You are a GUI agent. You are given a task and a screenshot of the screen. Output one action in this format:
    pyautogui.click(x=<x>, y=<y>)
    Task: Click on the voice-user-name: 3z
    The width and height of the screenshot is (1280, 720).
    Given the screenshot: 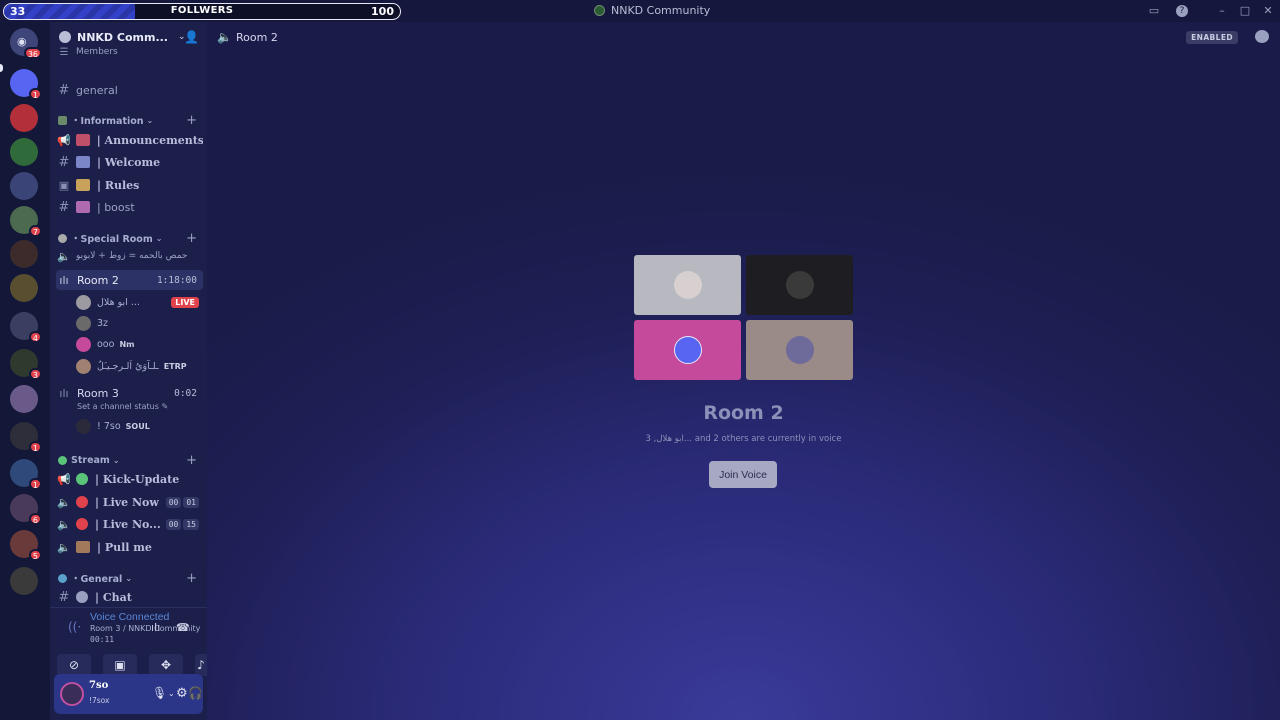 What is the action you would take?
    pyautogui.click(x=103, y=323)
    